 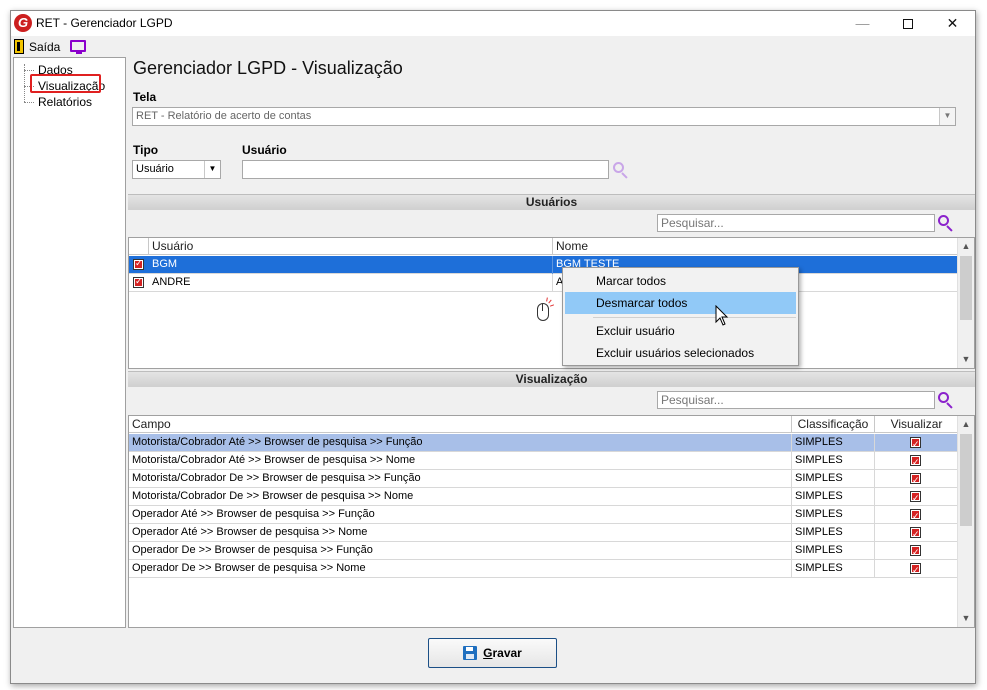 I want to click on column-header-classificacao: Classificação, so click(x=833, y=424).